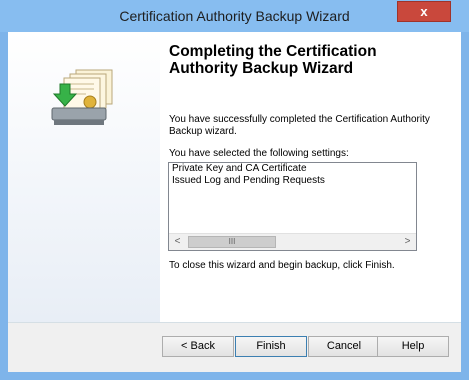 The image size is (469, 380). I want to click on back-button: < Back, so click(198, 346).